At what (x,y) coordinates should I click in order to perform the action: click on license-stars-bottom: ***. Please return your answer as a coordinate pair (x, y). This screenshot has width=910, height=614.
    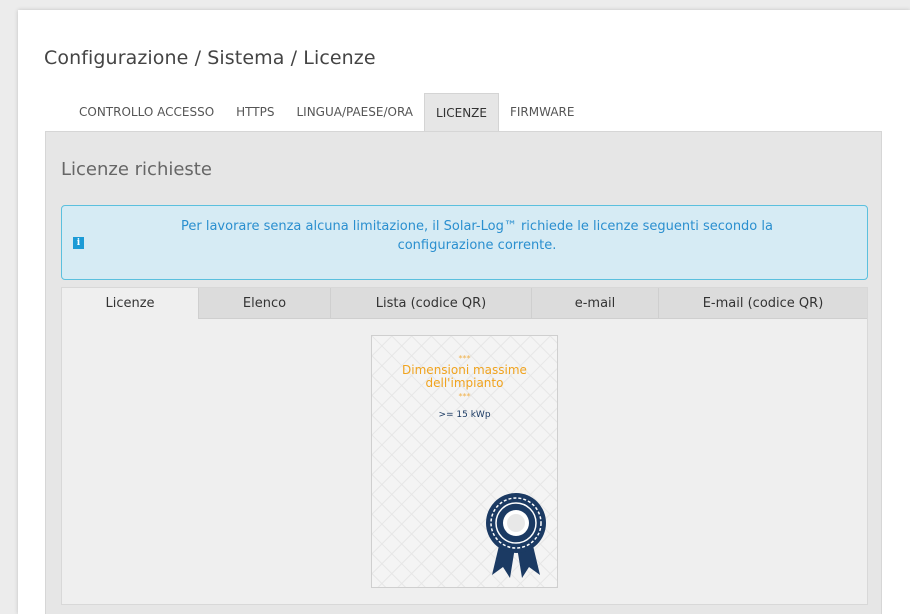
    Looking at the image, I should click on (464, 396).